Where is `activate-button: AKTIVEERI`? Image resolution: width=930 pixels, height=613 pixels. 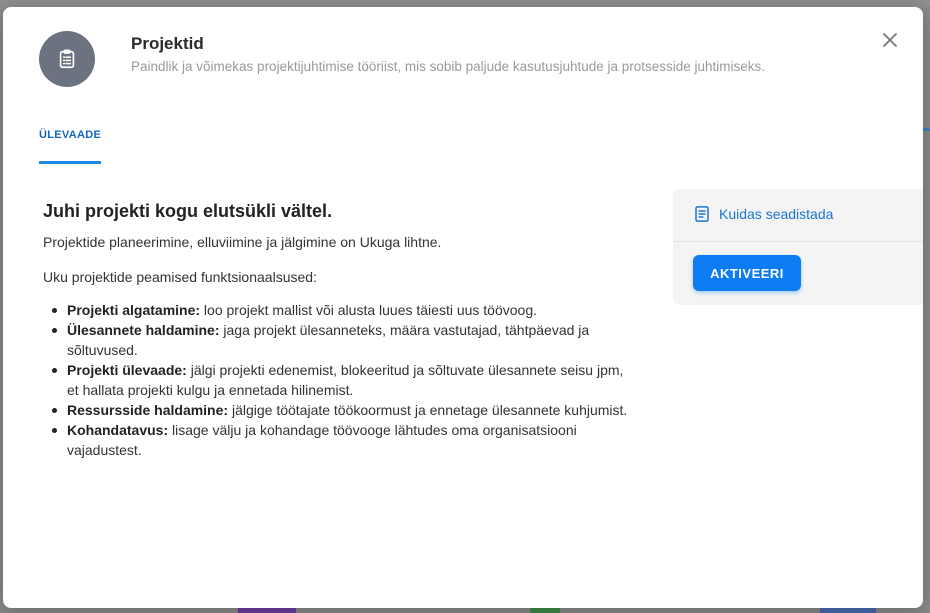 activate-button: AKTIVEERI is located at coordinates (747, 273).